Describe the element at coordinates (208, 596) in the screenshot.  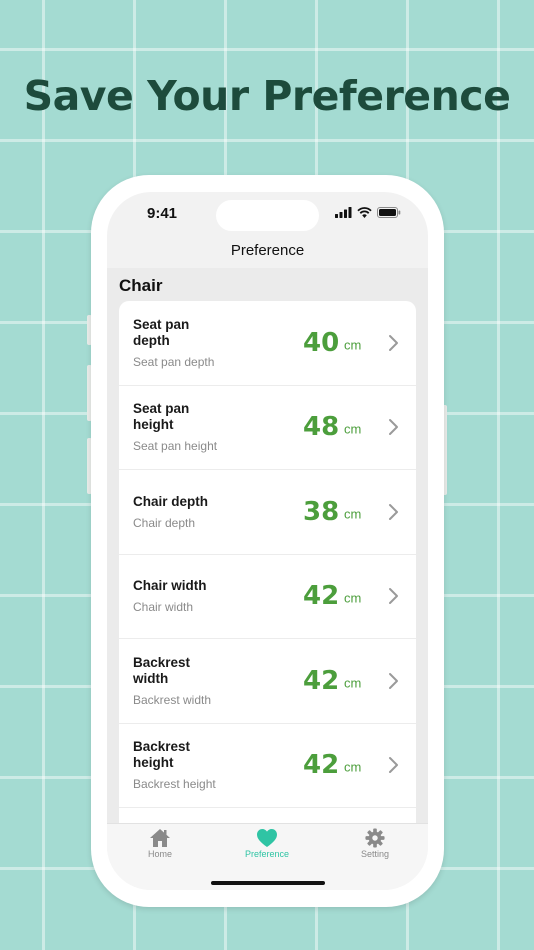
I see `list-item-text: Chair width Chair width` at that location.